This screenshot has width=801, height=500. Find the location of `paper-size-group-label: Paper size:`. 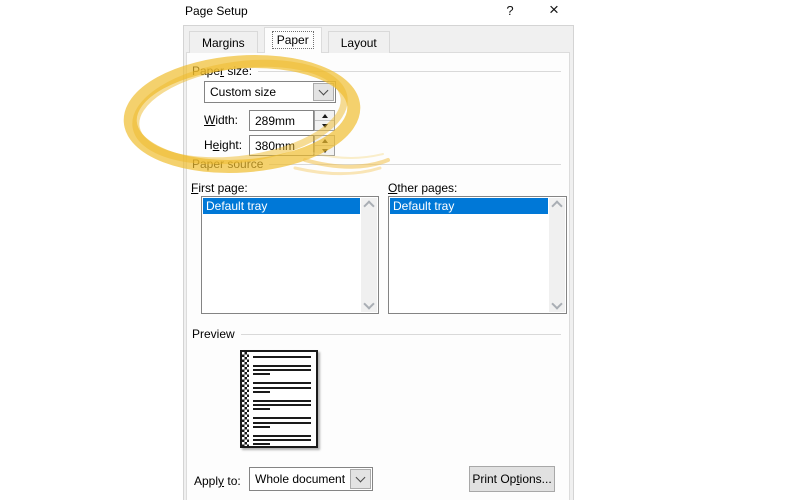

paper-size-group-label: Paper size: is located at coordinates (222, 71).